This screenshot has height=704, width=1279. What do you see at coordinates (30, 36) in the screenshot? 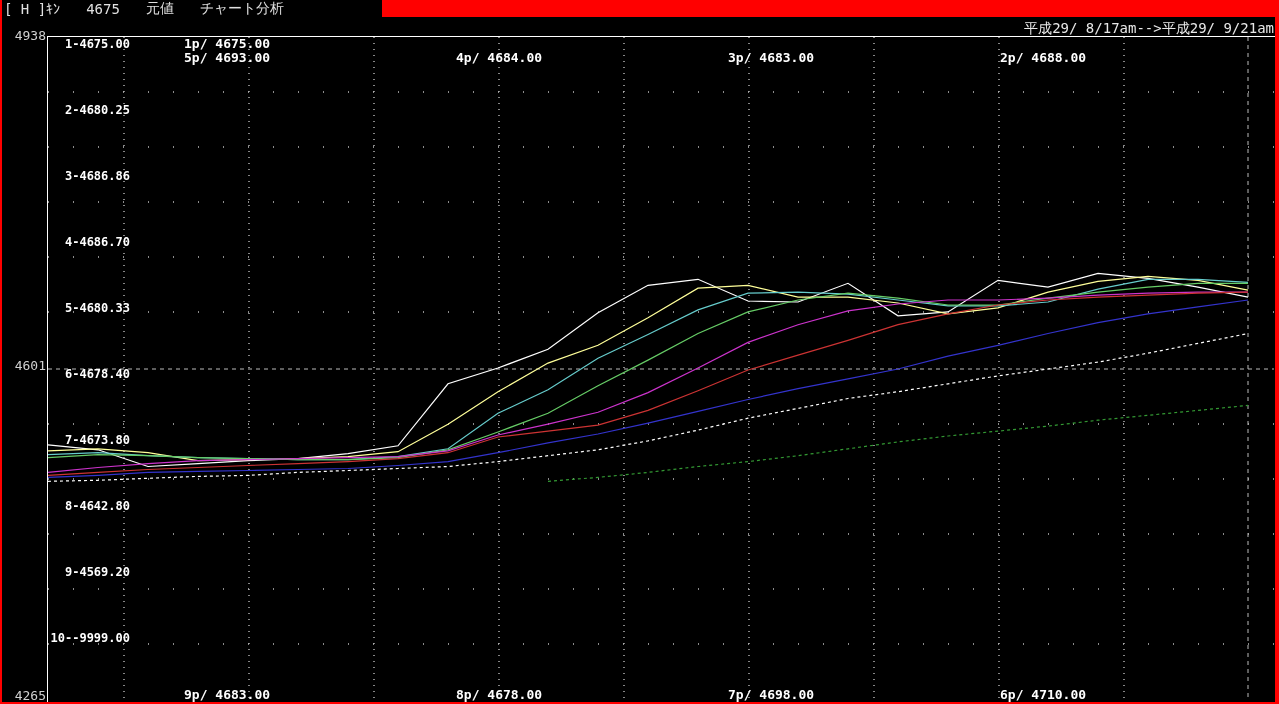
I see `axis-label: 4938` at bounding box center [30, 36].